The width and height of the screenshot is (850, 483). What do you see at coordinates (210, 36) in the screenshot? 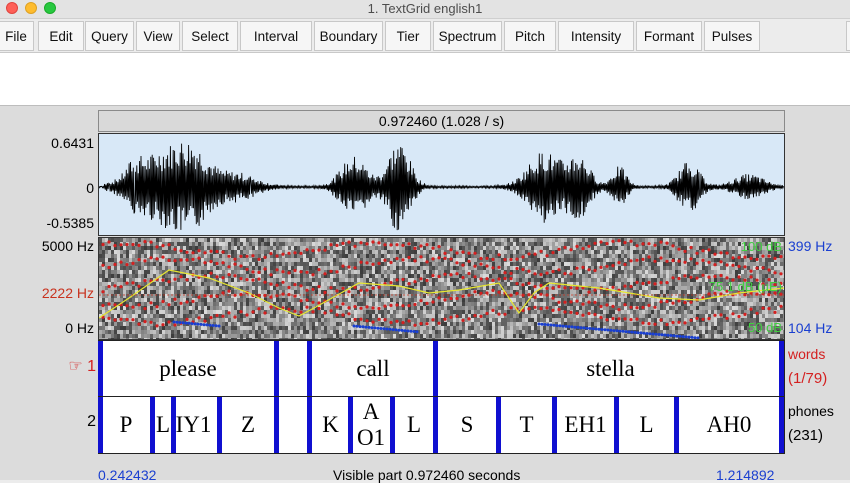
I see `menu-select: Select` at bounding box center [210, 36].